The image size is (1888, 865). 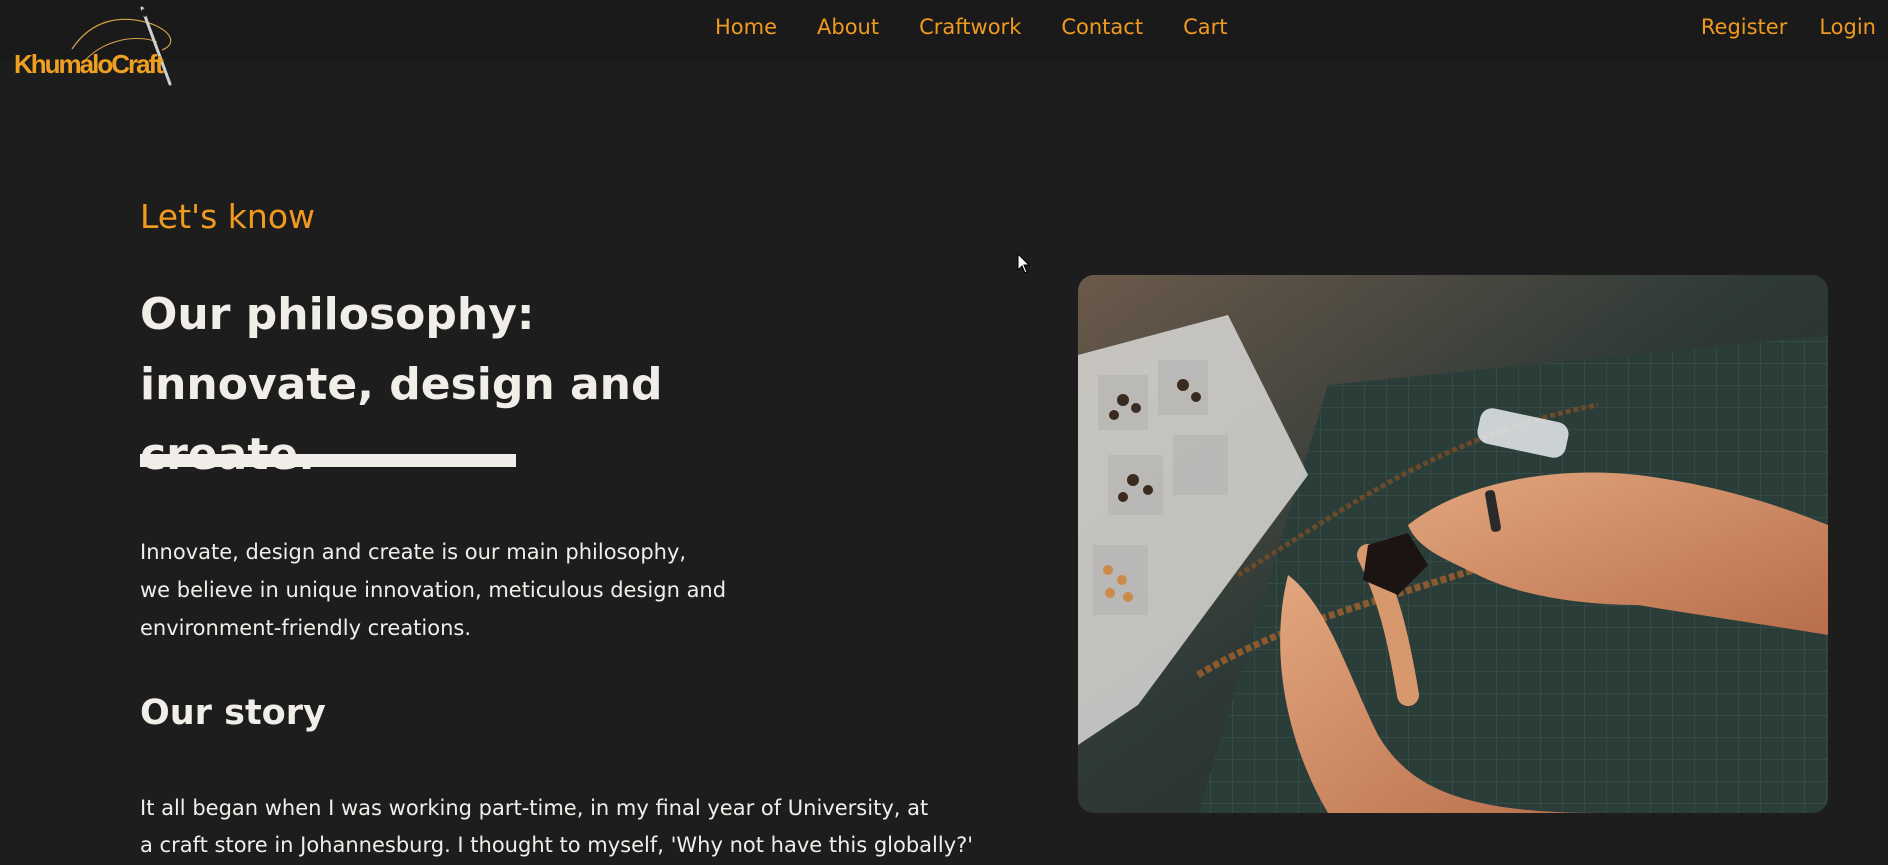 What do you see at coordinates (1847, 27) in the screenshot?
I see `login-link: Login` at bounding box center [1847, 27].